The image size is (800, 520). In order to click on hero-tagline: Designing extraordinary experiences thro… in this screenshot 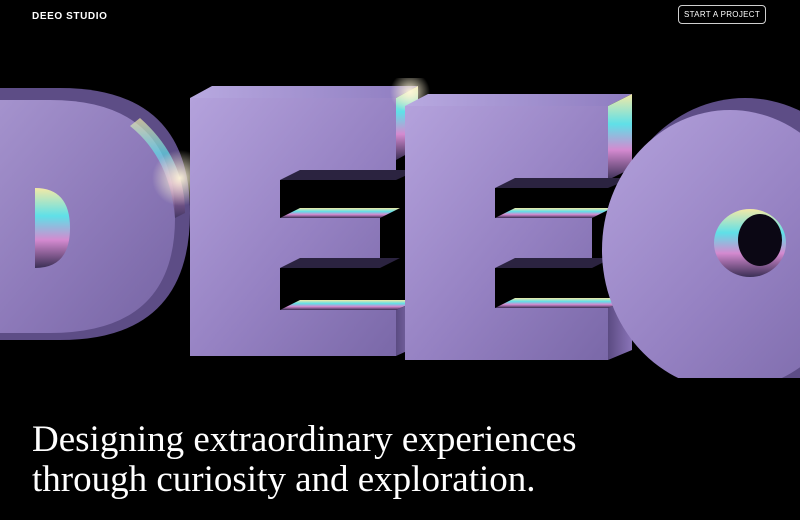, I will do `click(342, 460)`.